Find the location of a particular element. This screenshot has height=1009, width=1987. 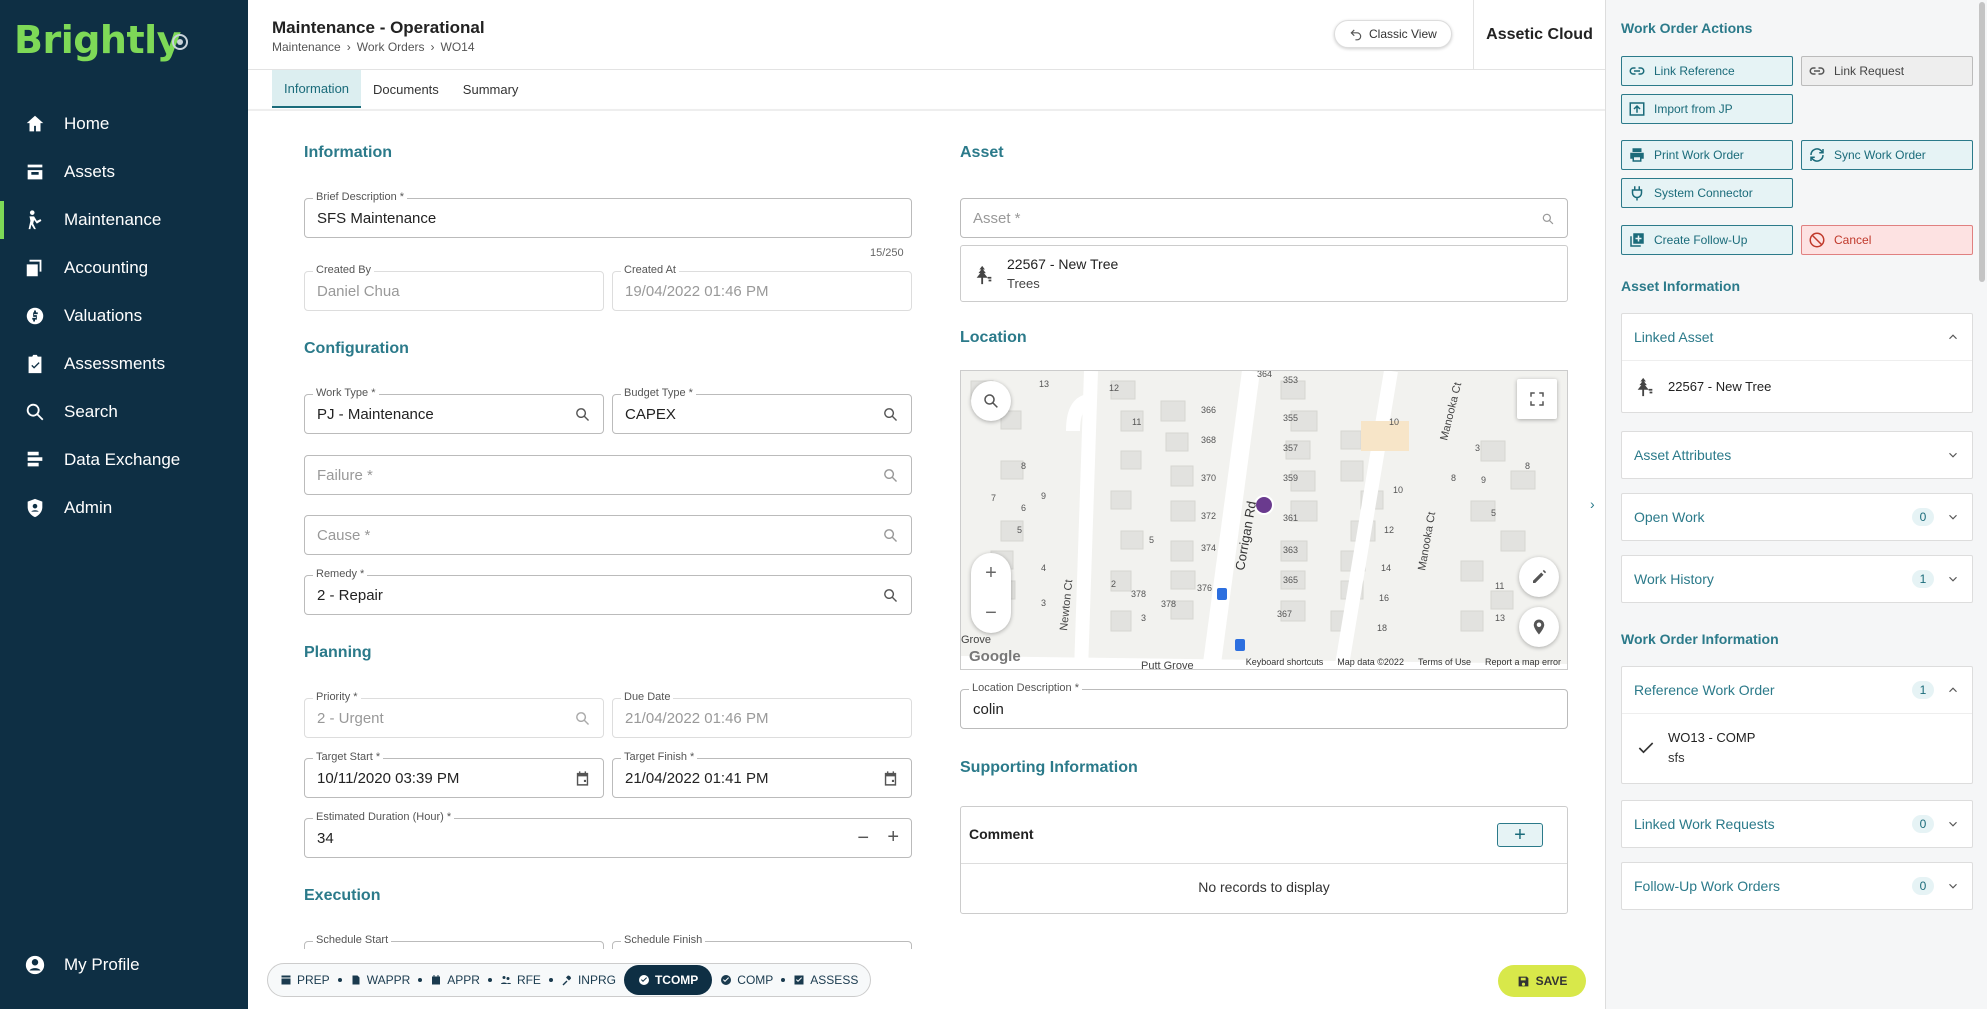

breadcrumb-work-orders: Work Orders is located at coordinates (391, 47).